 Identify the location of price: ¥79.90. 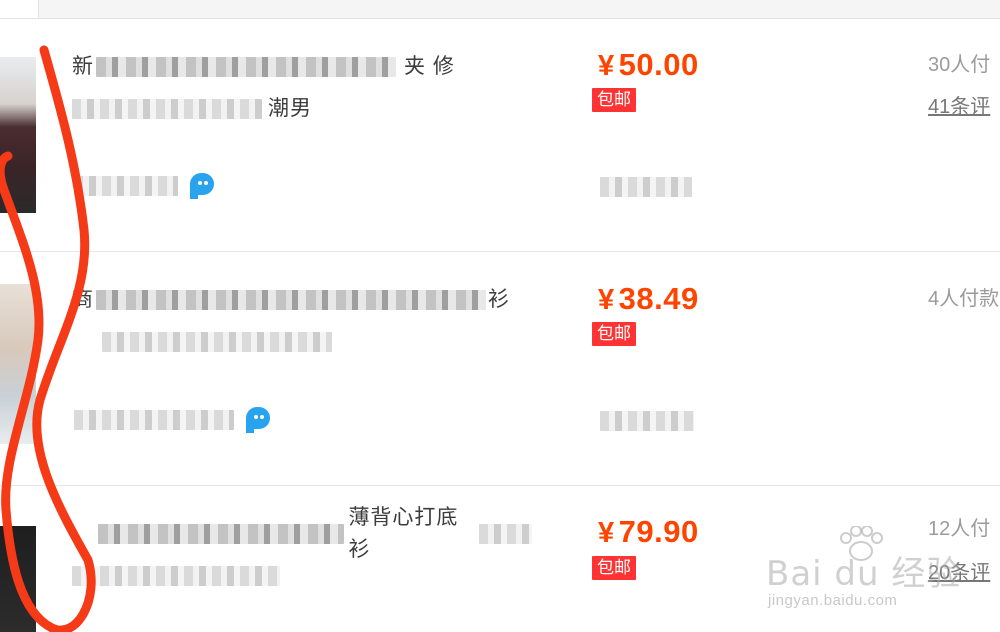
(648, 532).